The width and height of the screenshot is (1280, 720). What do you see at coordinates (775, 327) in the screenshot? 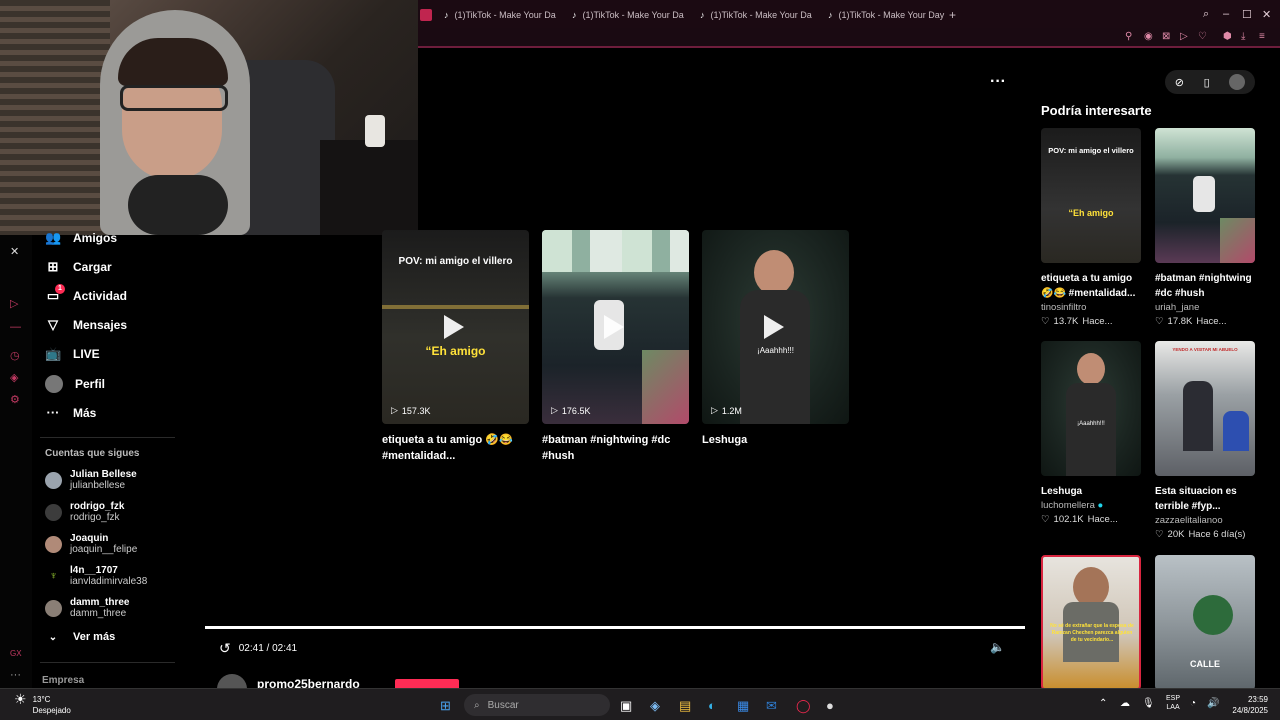
I see `video-thumbnail: ¡Aaahhh!!! ▷ 1.2M` at bounding box center [775, 327].